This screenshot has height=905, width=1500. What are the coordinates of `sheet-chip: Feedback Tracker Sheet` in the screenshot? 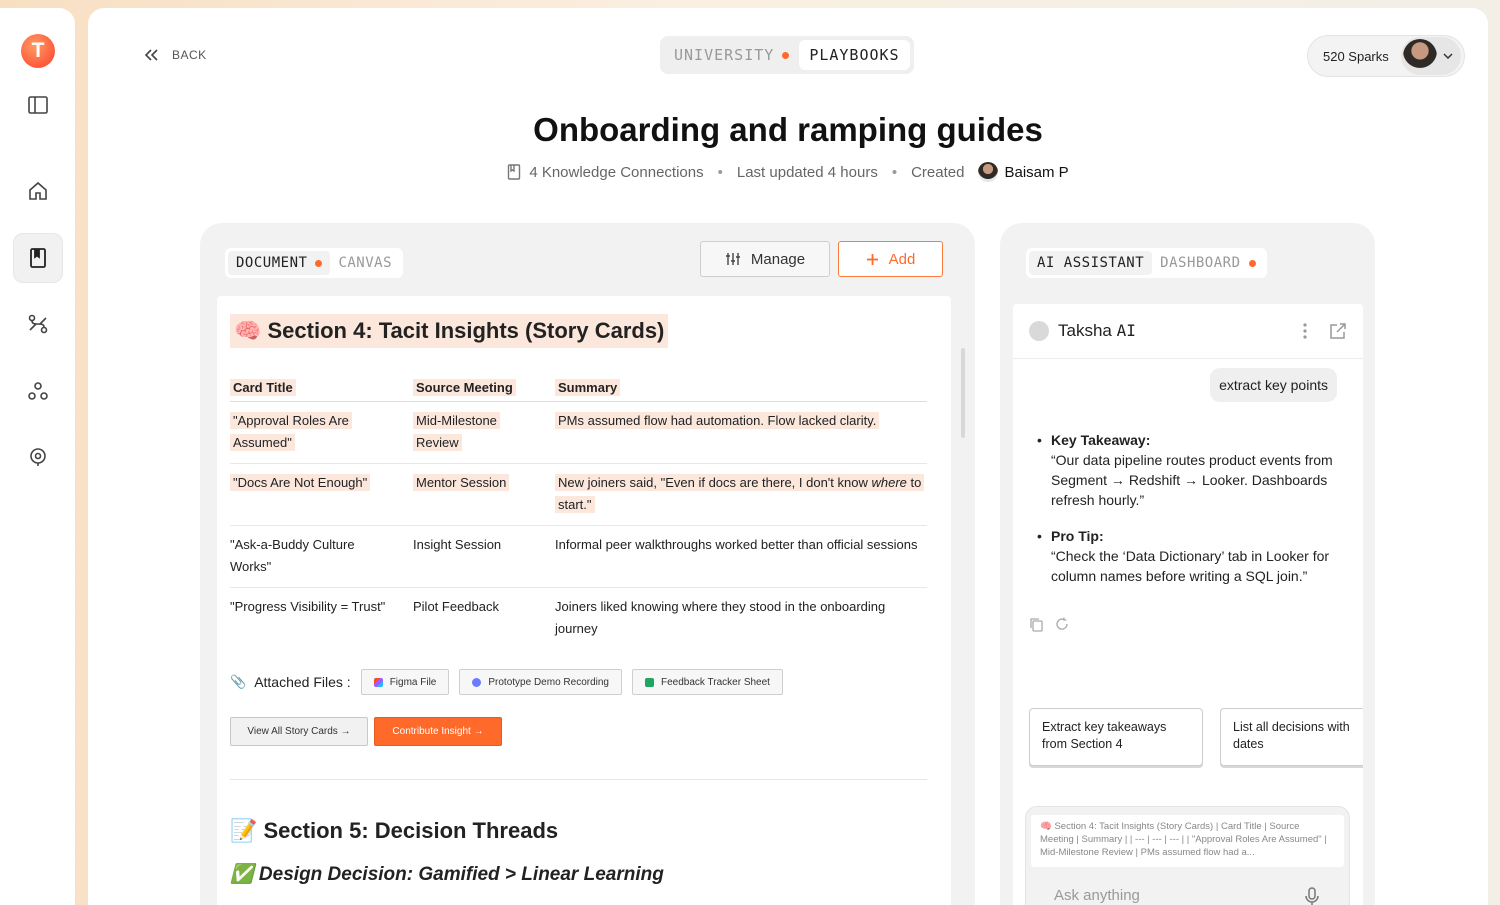 It's located at (707, 682).